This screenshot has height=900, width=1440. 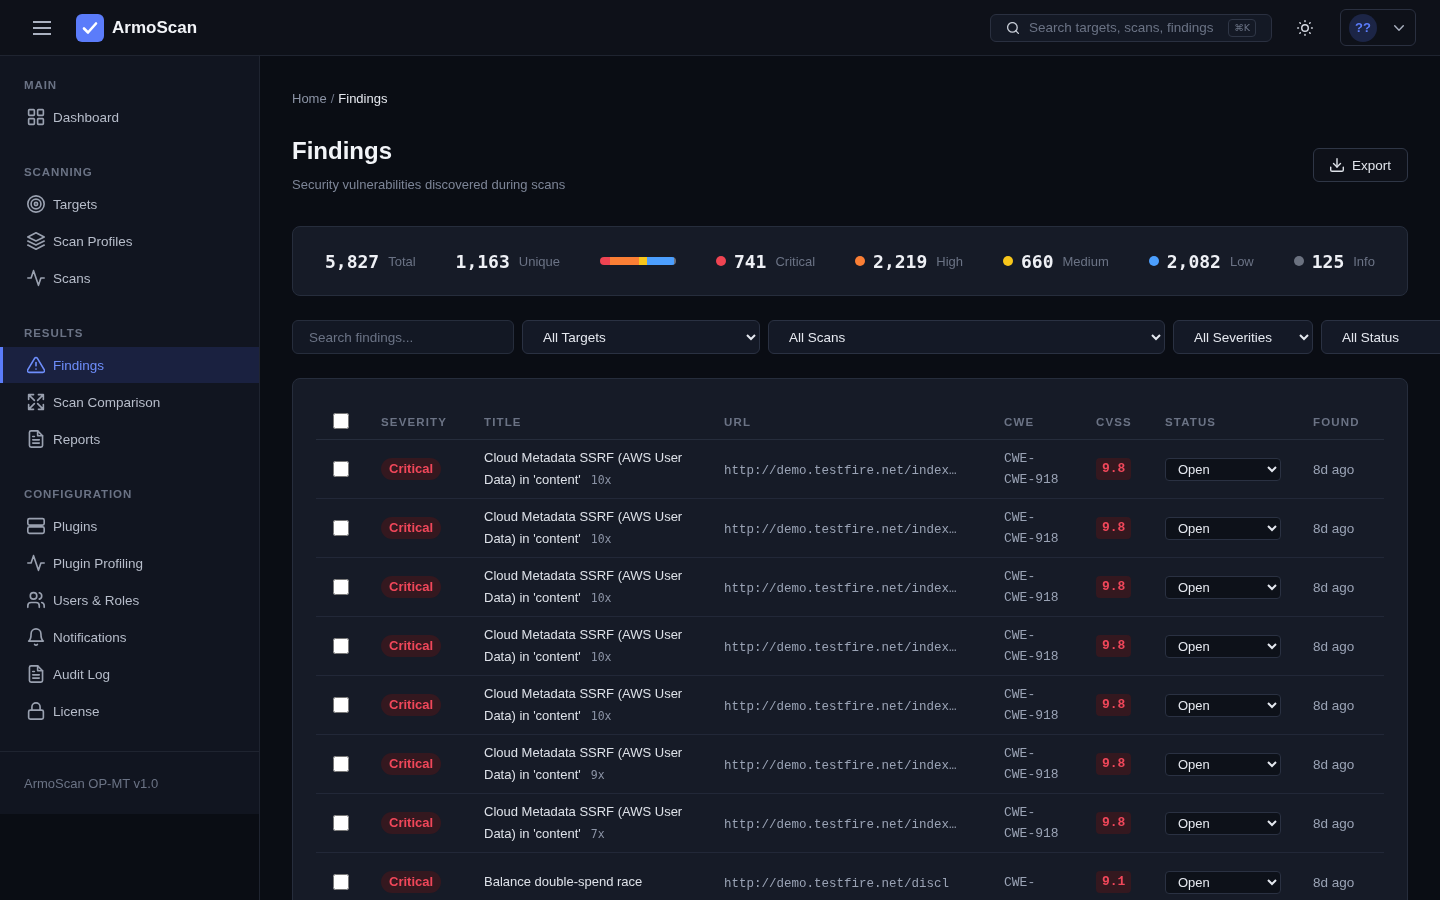 What do you see at coordinates (482, 261) in the screenshot?
I see `stat-value: 1,163` at bounding box center [482, 261].